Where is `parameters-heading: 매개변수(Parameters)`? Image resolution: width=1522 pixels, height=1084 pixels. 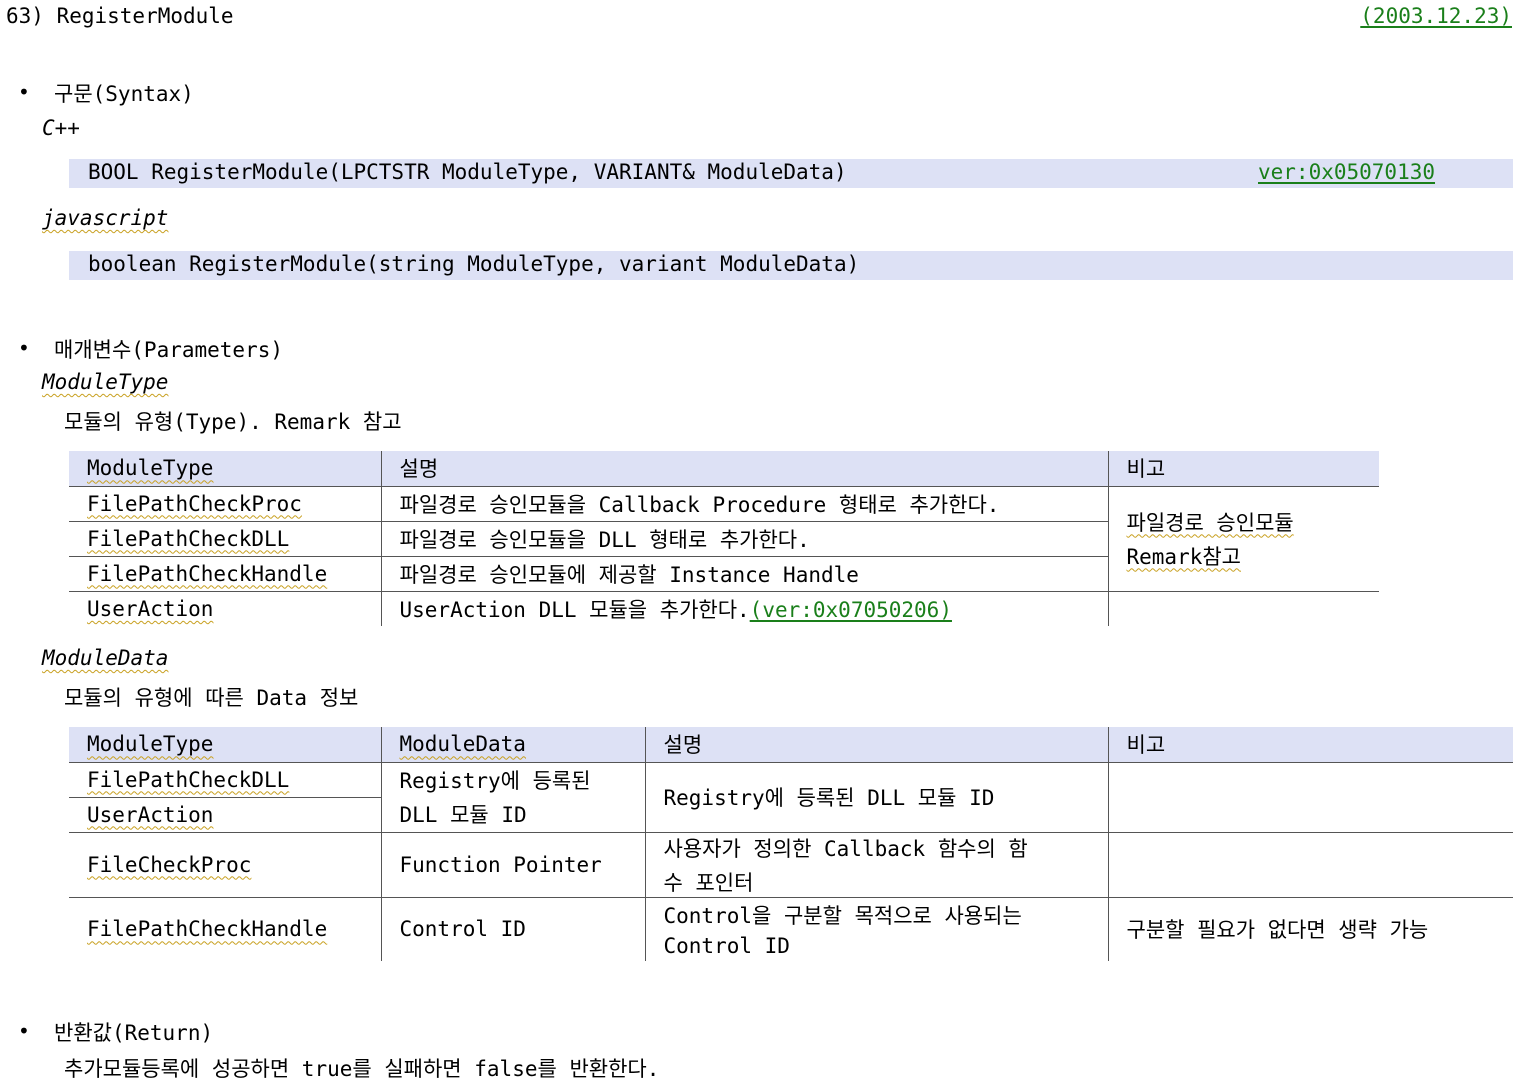 parameters-heading: 매개변수(Parameters) is located at coordinates (168, 350).